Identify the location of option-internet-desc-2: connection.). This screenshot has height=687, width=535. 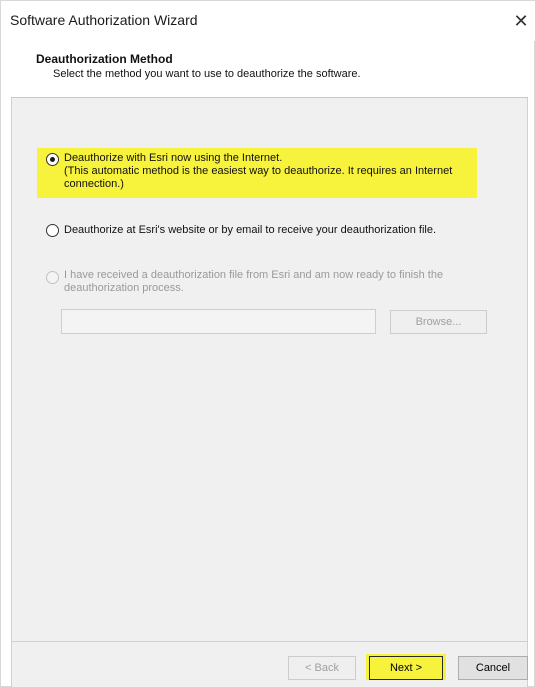
(94, 184).